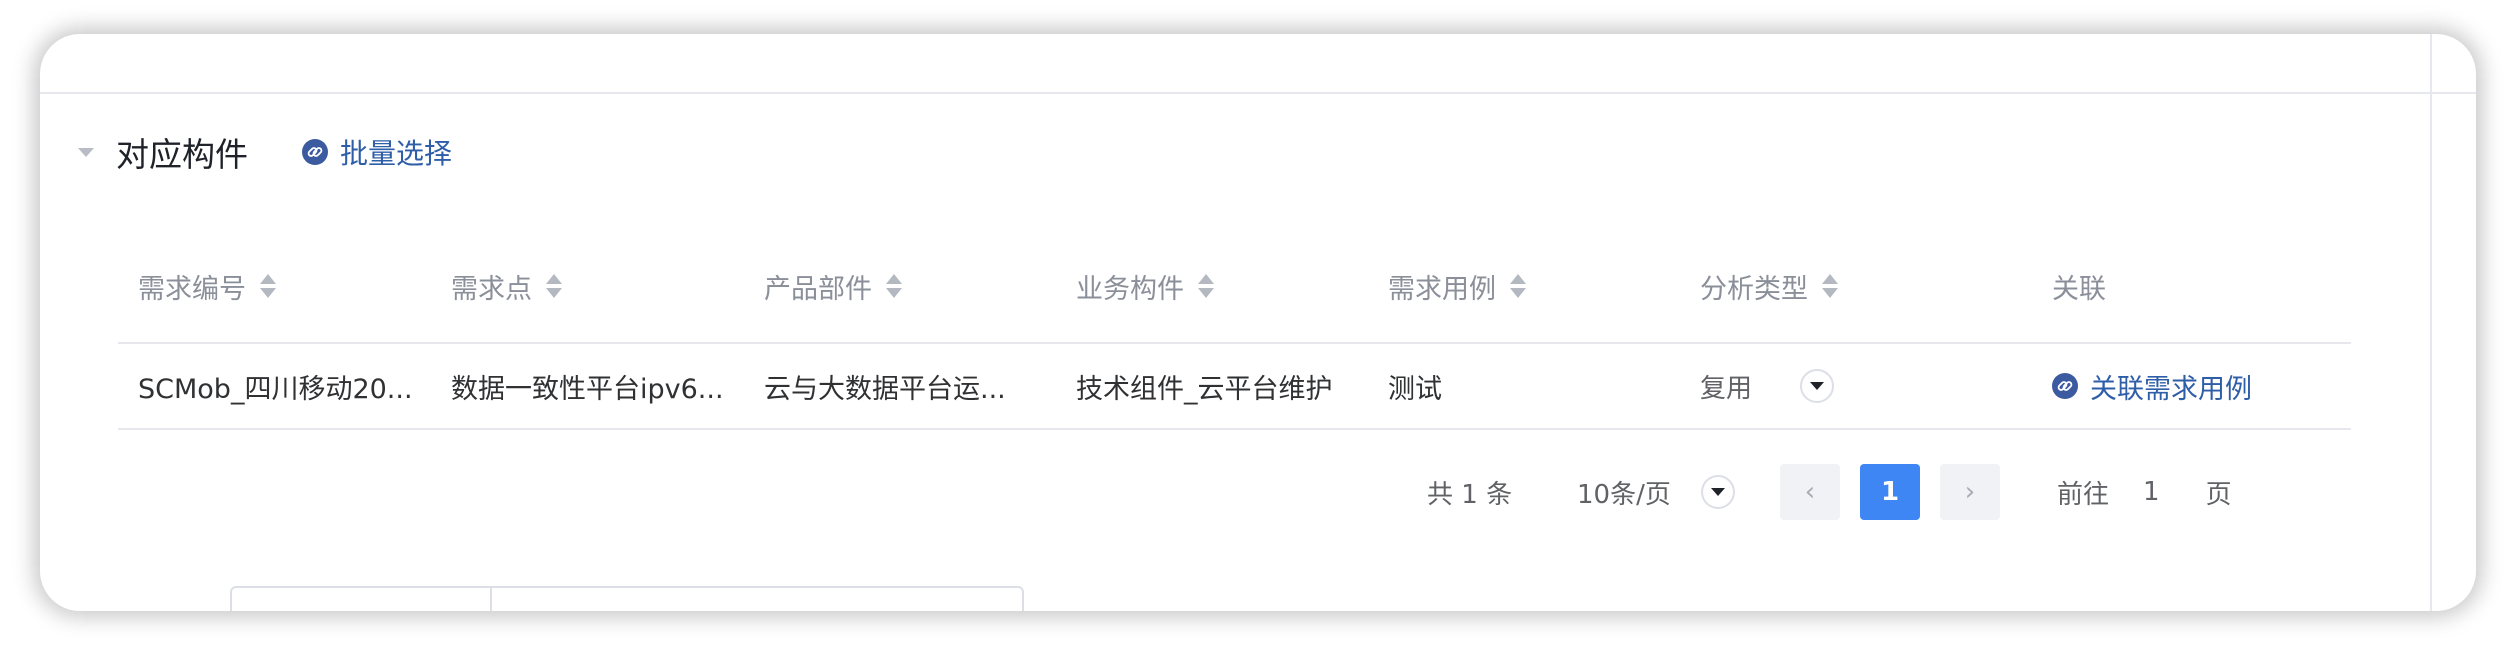  Describe the element at coordinates (1221, 286) in the screenshot. I see `col-biz-component: 业务构件` at that location.